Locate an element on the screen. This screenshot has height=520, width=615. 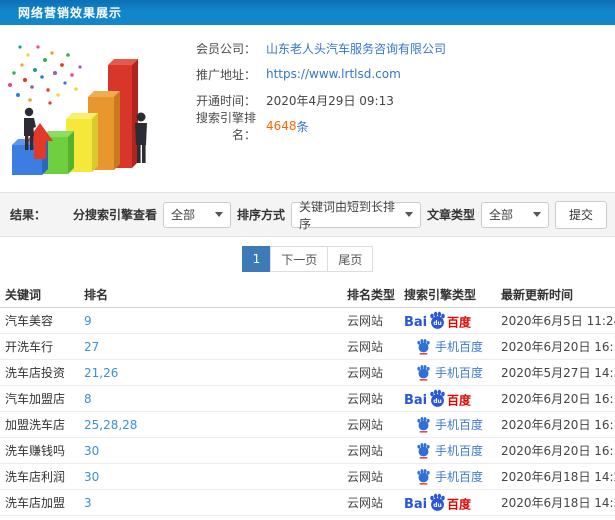
promo-url-label: 推广地址： is located at coordinates (225, 74).